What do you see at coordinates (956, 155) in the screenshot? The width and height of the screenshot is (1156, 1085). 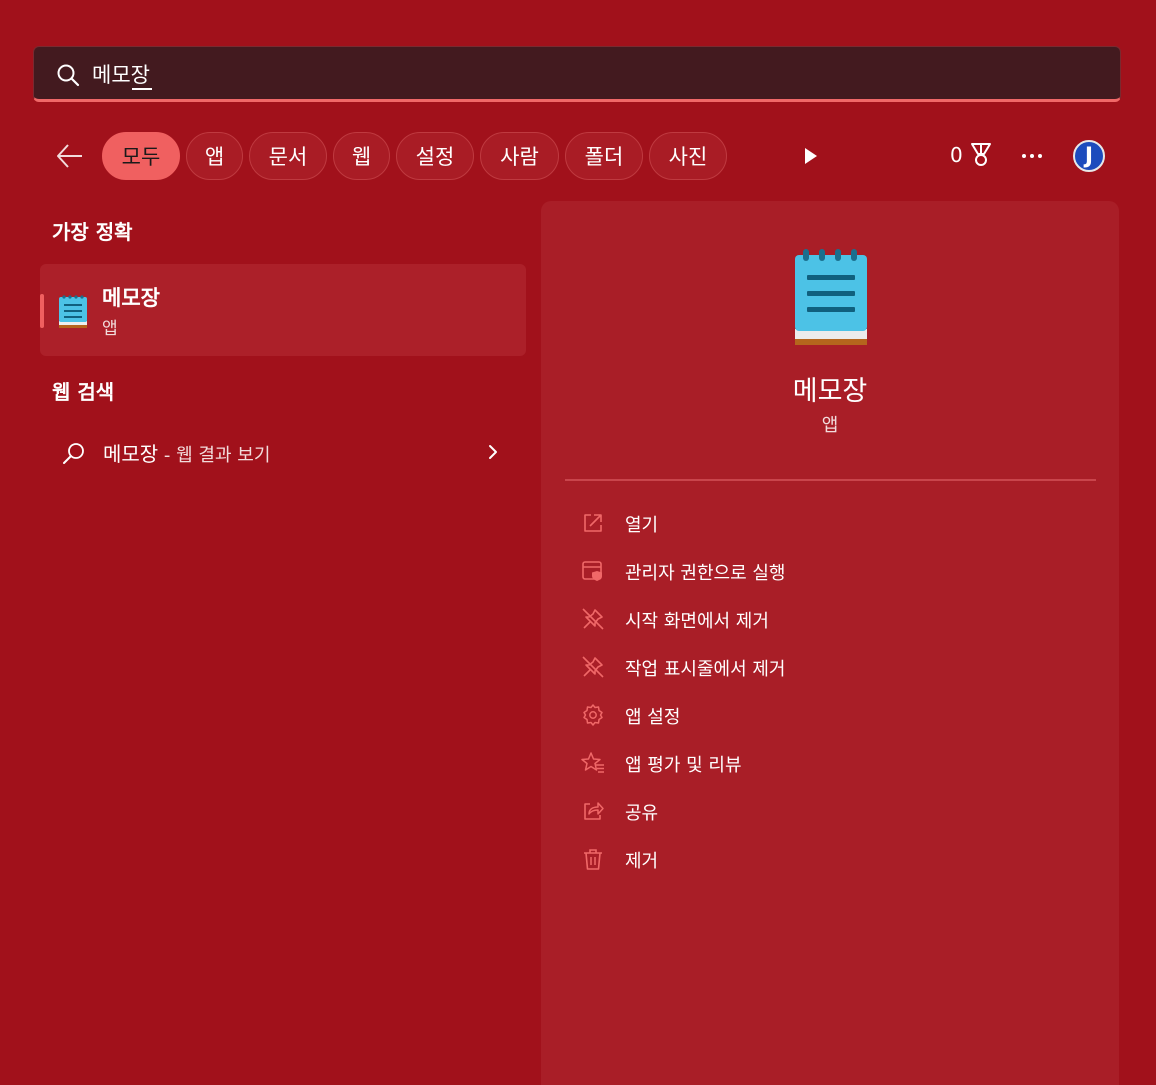 I see `points-value: 0` at bounding box center [956, 155].